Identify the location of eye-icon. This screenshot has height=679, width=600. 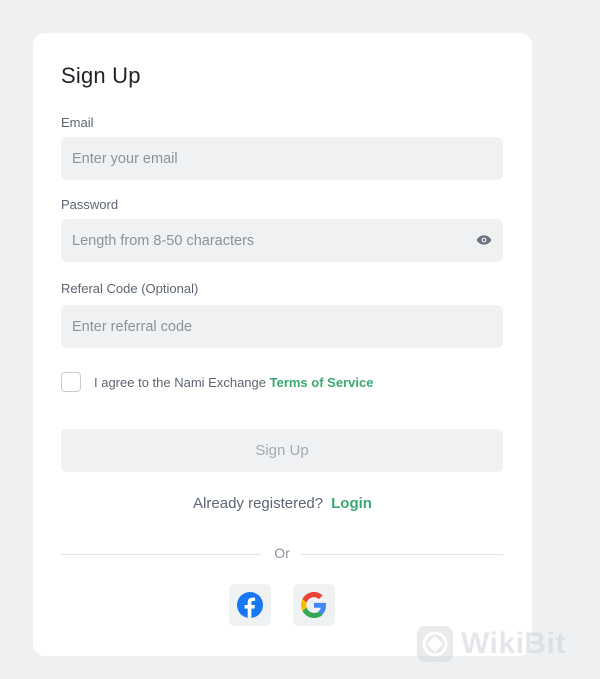
(484, 240).